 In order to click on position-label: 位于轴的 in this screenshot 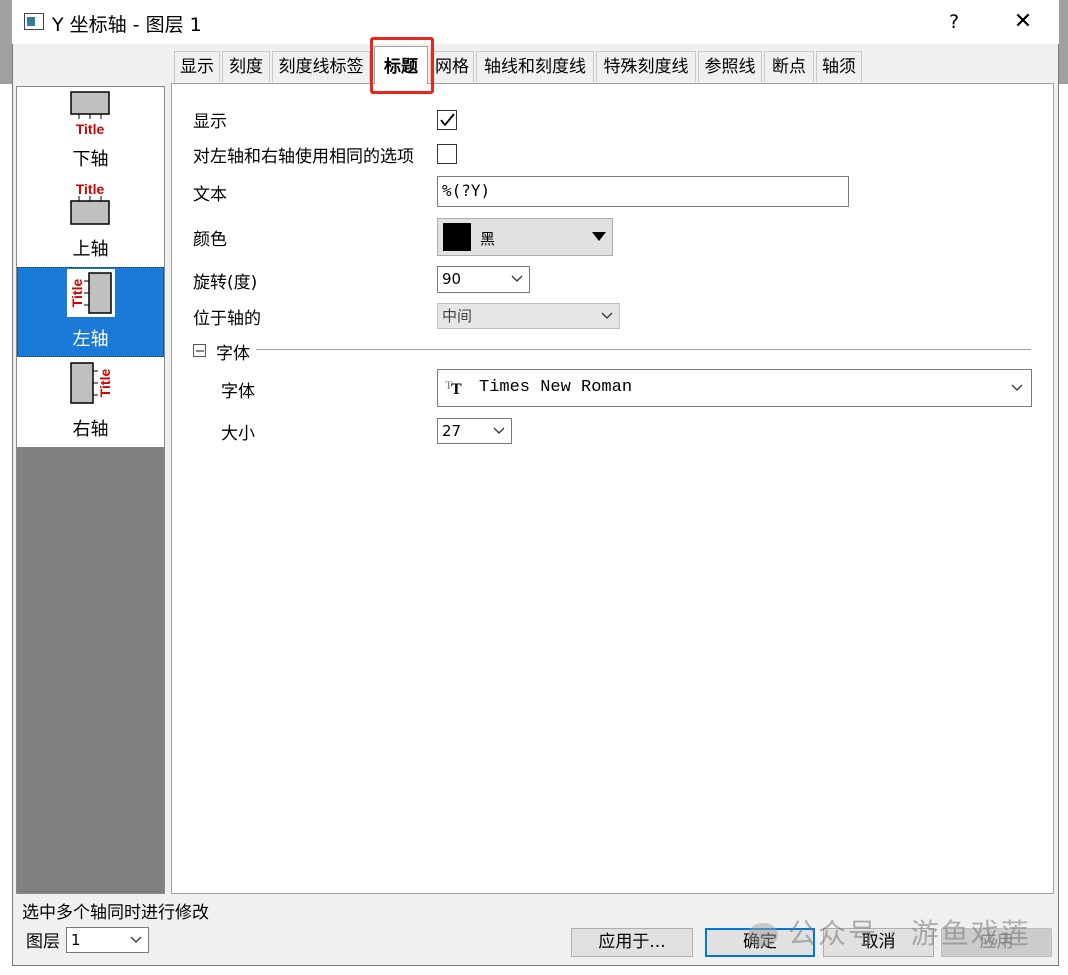, I will do `click(227, 319)`.